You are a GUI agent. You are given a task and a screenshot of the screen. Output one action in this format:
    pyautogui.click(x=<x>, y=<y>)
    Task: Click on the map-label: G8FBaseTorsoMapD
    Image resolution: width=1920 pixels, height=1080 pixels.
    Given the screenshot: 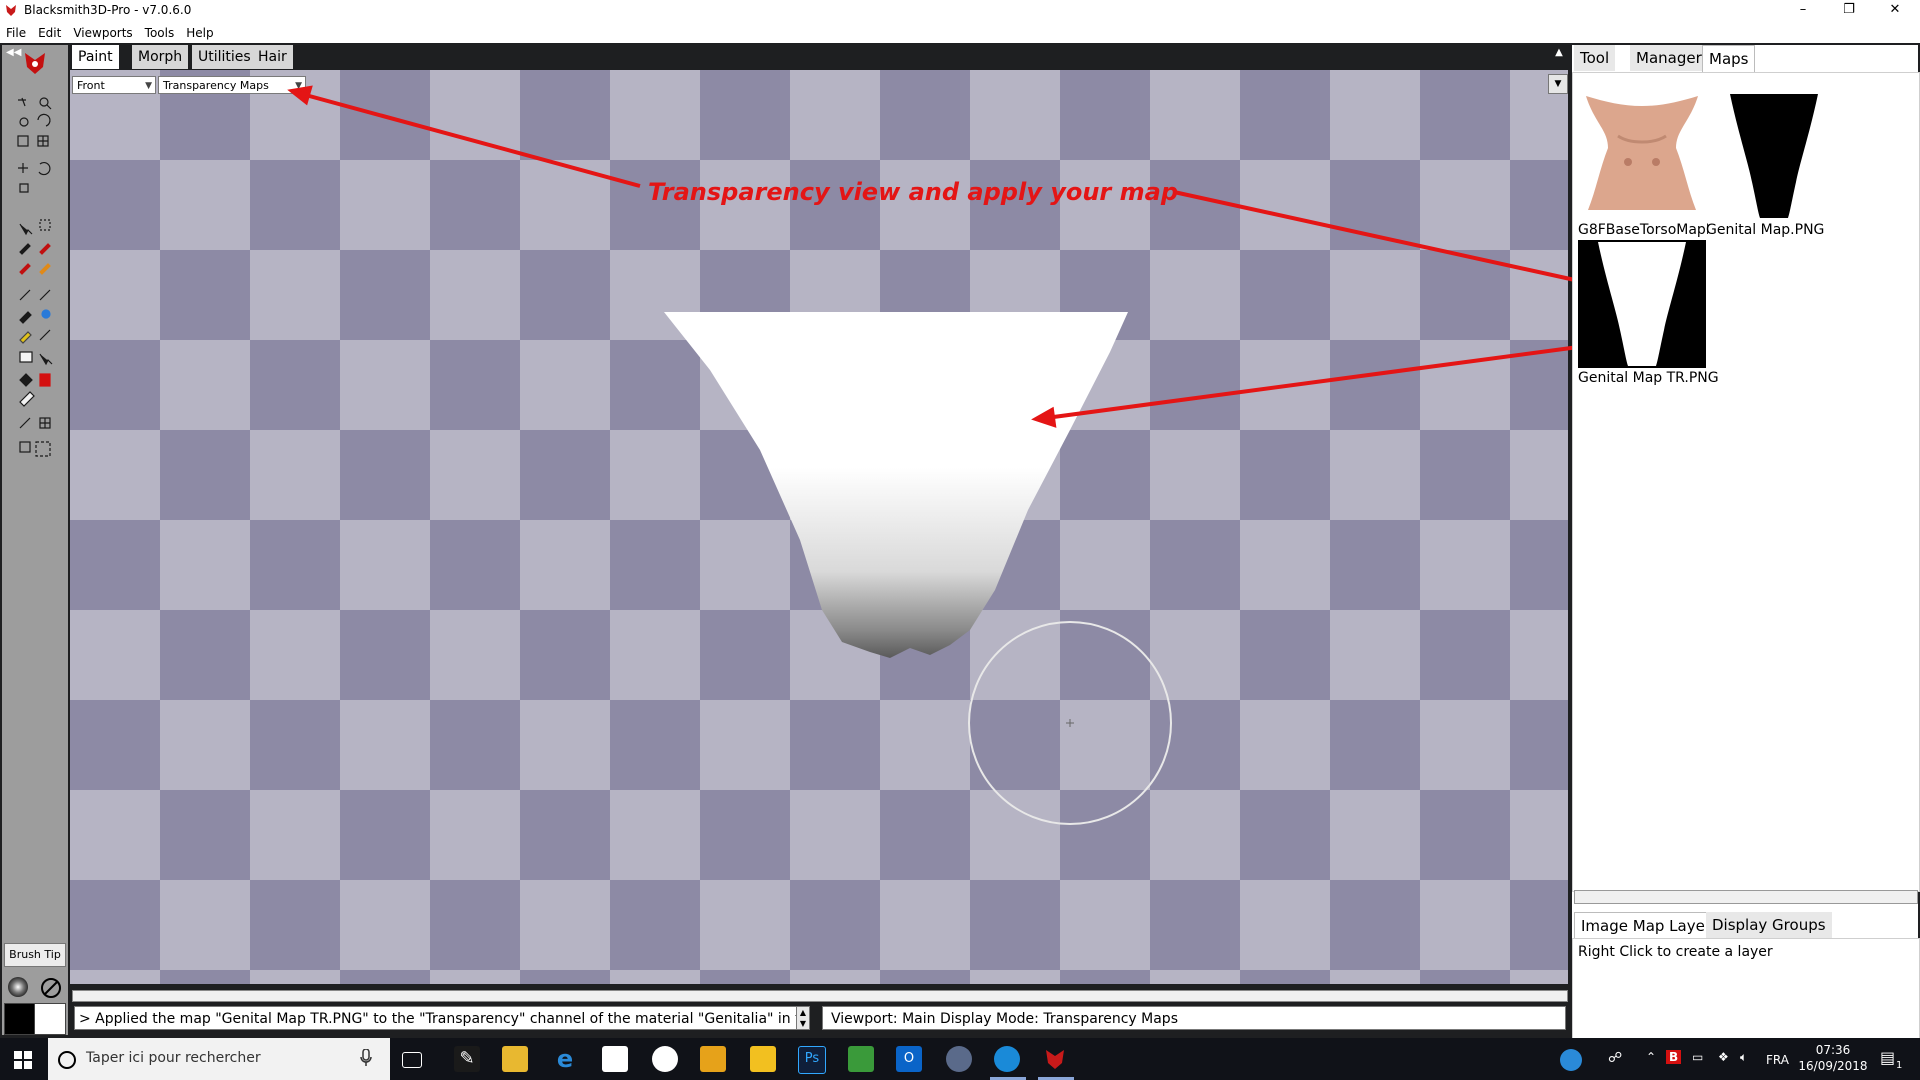 What is the action you would take?
    pyautogui.click(x=1643, y=230)
    